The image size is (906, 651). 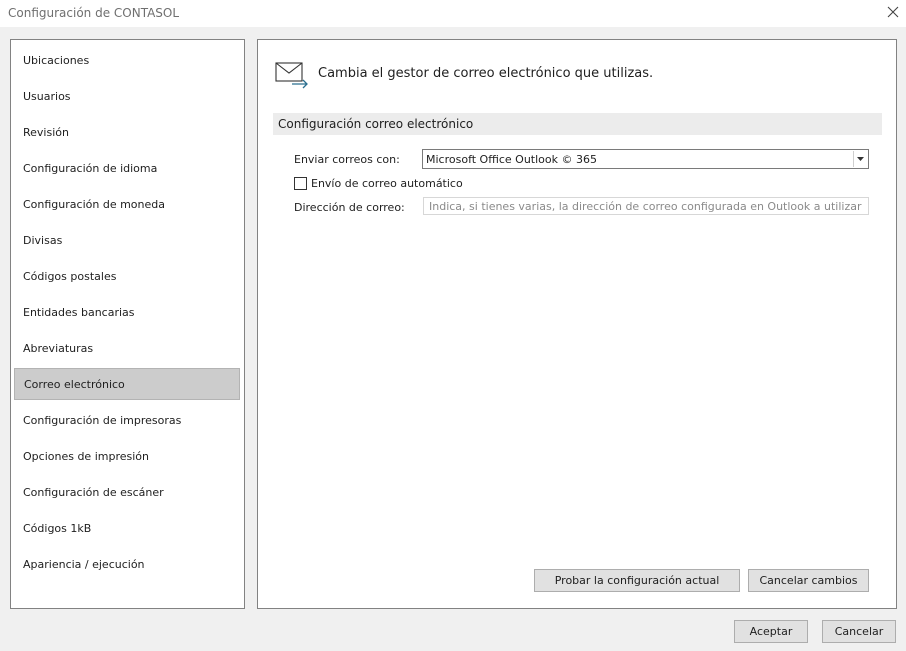 I want to click on window-title: Configuración de CONTASOL, so click(x=94, y=13).